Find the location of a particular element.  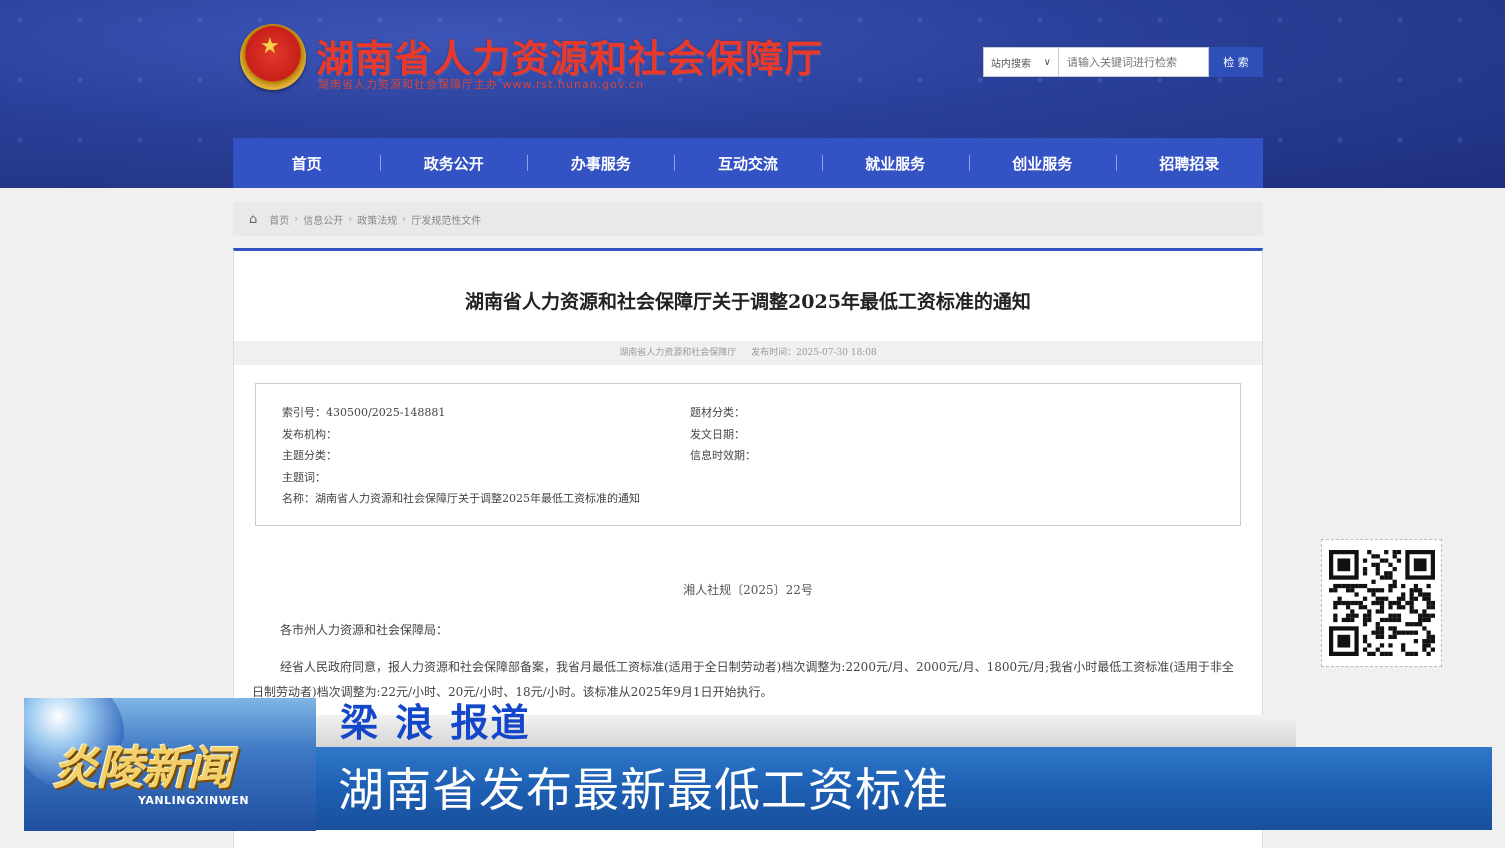

nav-item-interaction: 互动交流 is located at coordinates (747, 163).